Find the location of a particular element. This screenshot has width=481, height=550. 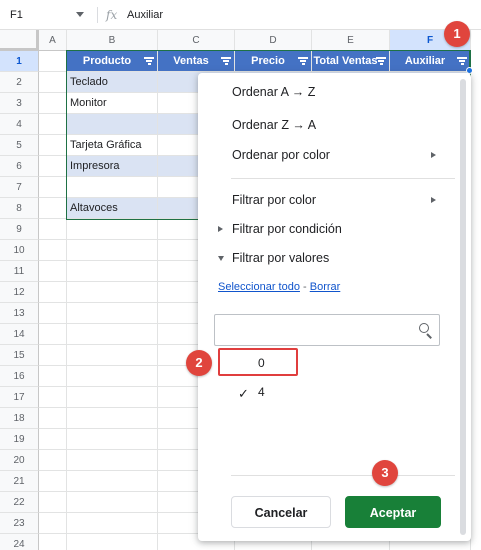

select-all-corner is located at coordinates (19, 40).